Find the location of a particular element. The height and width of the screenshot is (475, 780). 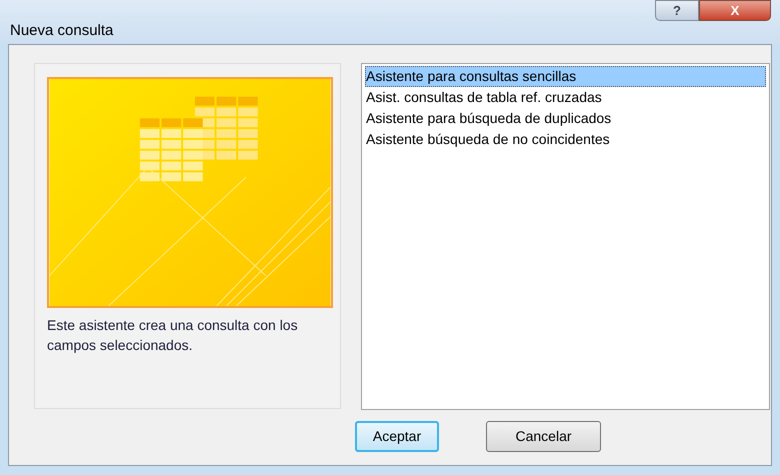

wizard-list-item: Asistente para consultas sencillas is located at coordinates (565, 76).